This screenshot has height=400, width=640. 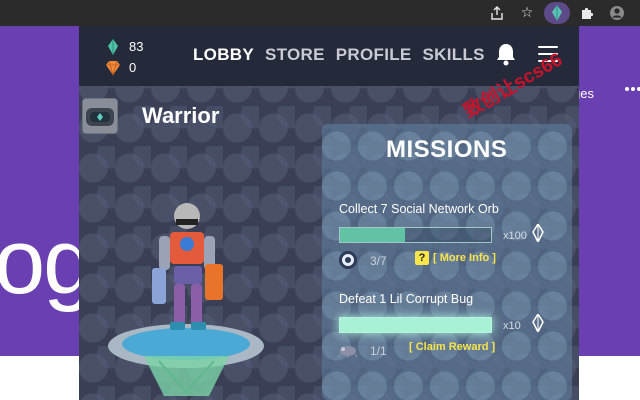 I want to click on mission-progress-text: 3/7, so click(x=378, y=261).